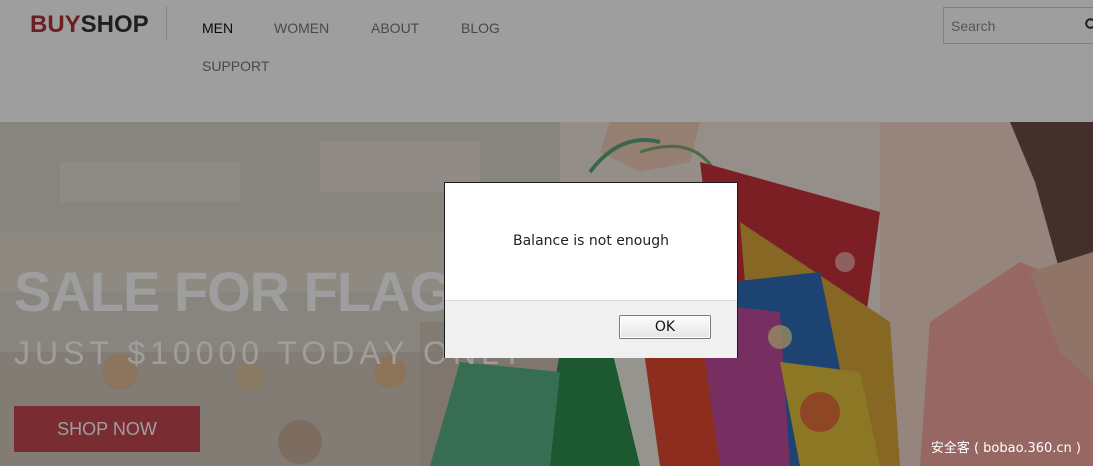 This screenshot has width=1093, height=466. I want to click on ok-button: OK, so click(665, 327).